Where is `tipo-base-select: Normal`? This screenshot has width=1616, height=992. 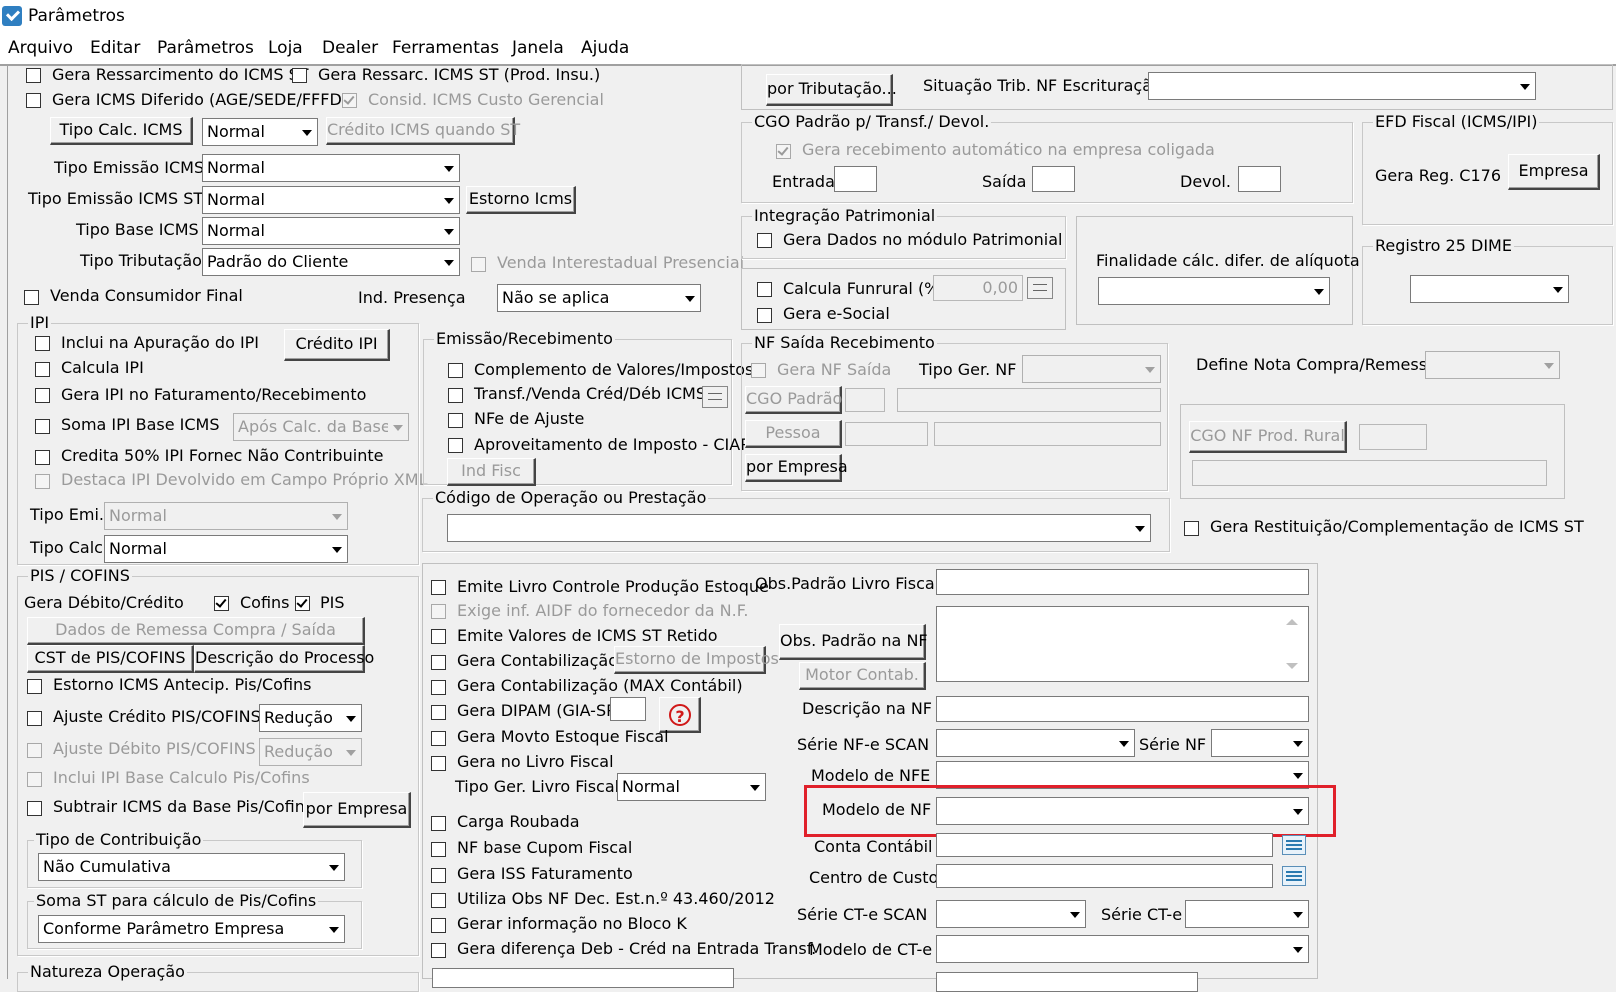
tipo-base-select: Normal is located at coordinates (331, 231).